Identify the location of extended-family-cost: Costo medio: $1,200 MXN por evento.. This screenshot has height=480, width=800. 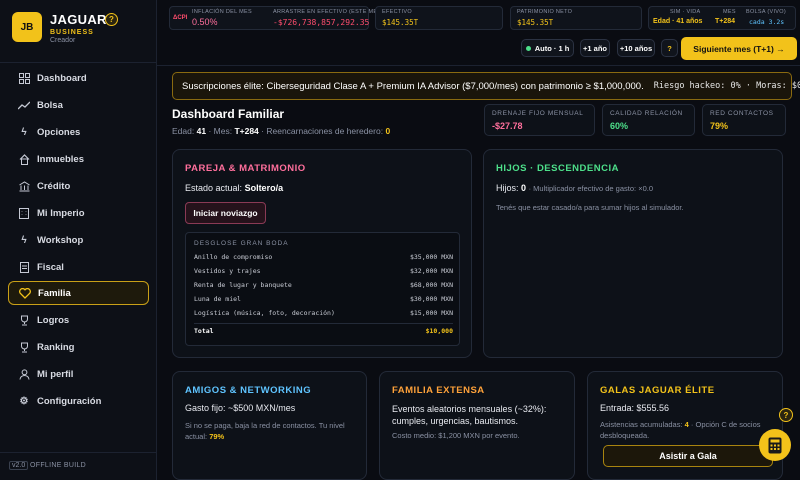
(456, 435).